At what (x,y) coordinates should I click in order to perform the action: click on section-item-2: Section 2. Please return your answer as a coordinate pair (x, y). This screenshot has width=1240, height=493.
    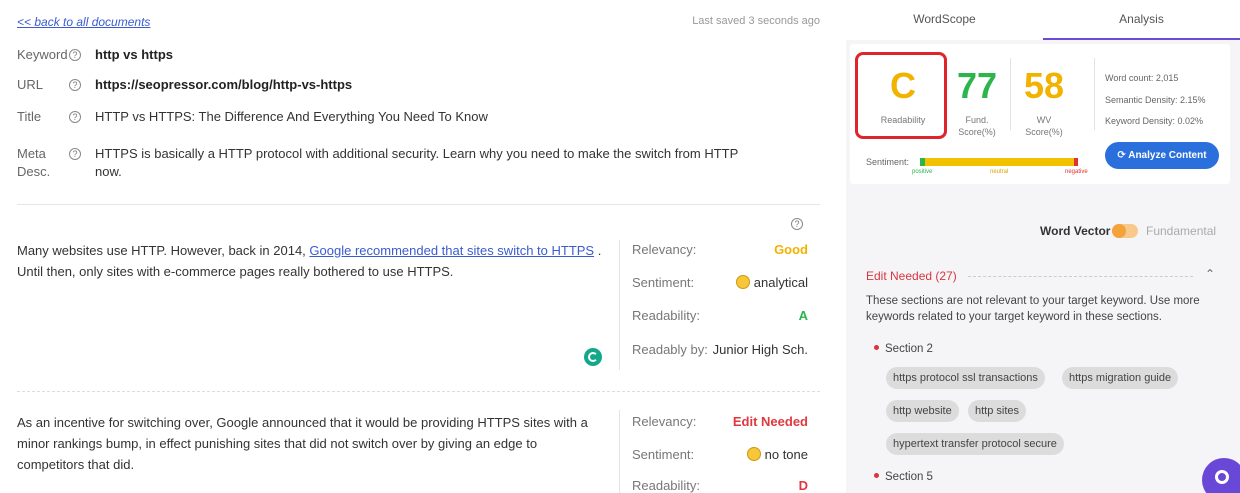
    Looking at the image, I should click on (903, 349).